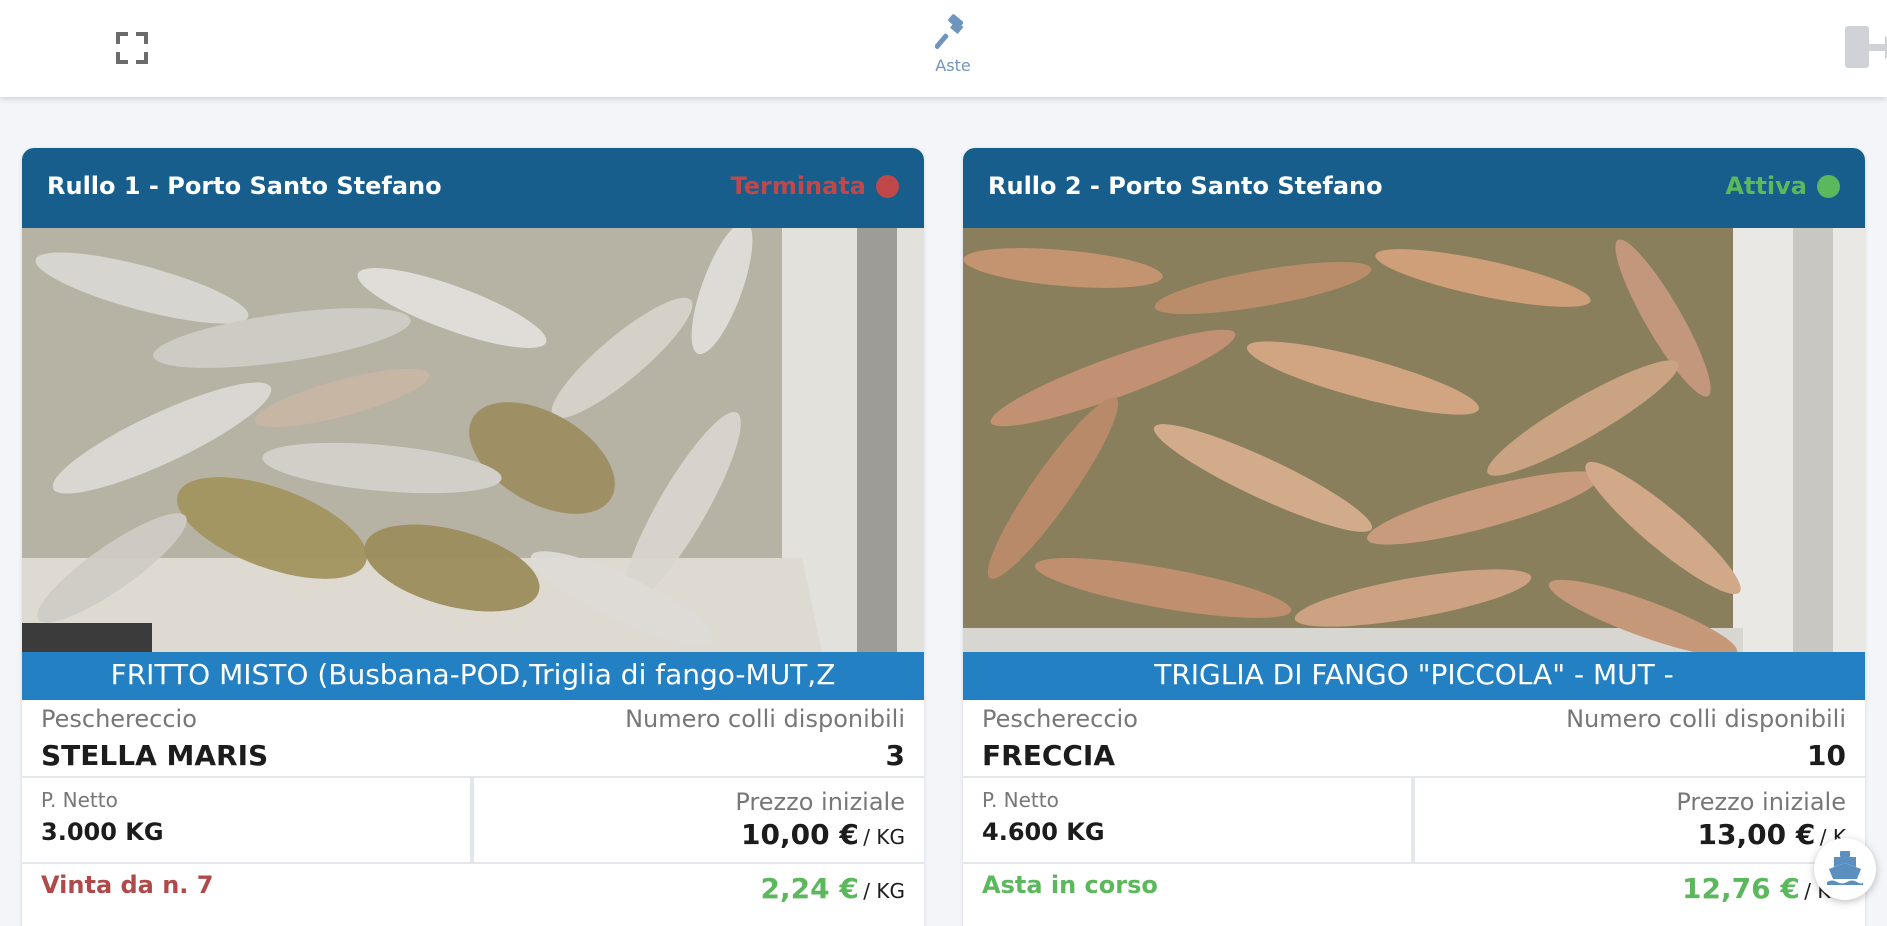 This screenshot has height=926, width=1887. I want to click on current-price-value: 12,76 €, so click(1741, 888).